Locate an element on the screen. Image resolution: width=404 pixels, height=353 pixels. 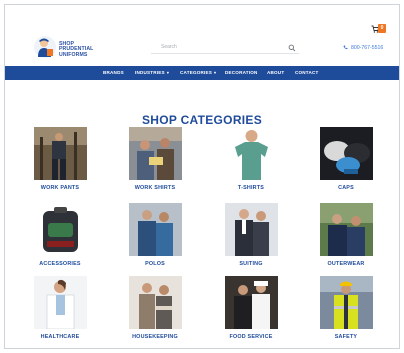
category-tile-healthcare: HEALTHCARE is located at coordinates (60, 308).